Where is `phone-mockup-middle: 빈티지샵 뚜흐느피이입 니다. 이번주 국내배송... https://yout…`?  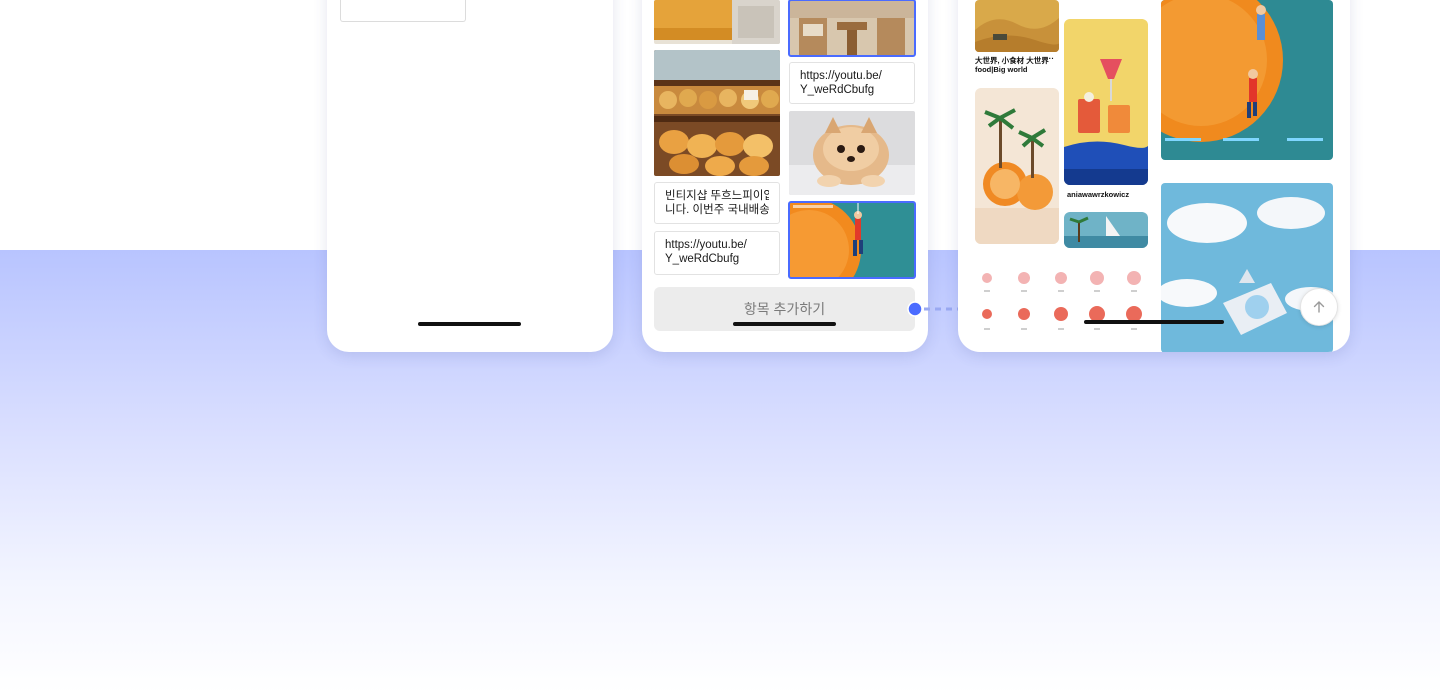 phone-mockup-middle: 빈티지샵 뚜흐느피이입 니다. 이번주 국내배송... https://yout… is located at coordinates (785, 176).